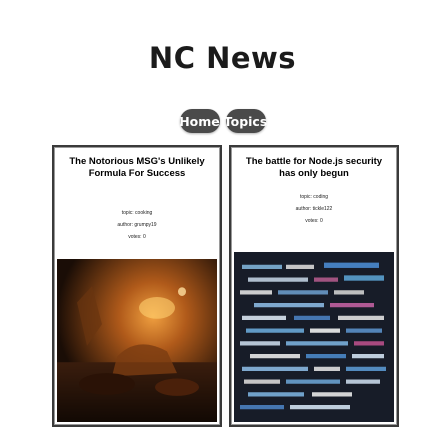 The height and width of the screenshot is (445, 445). I want to click on article-author: author: tickle122, so click(314, 209).